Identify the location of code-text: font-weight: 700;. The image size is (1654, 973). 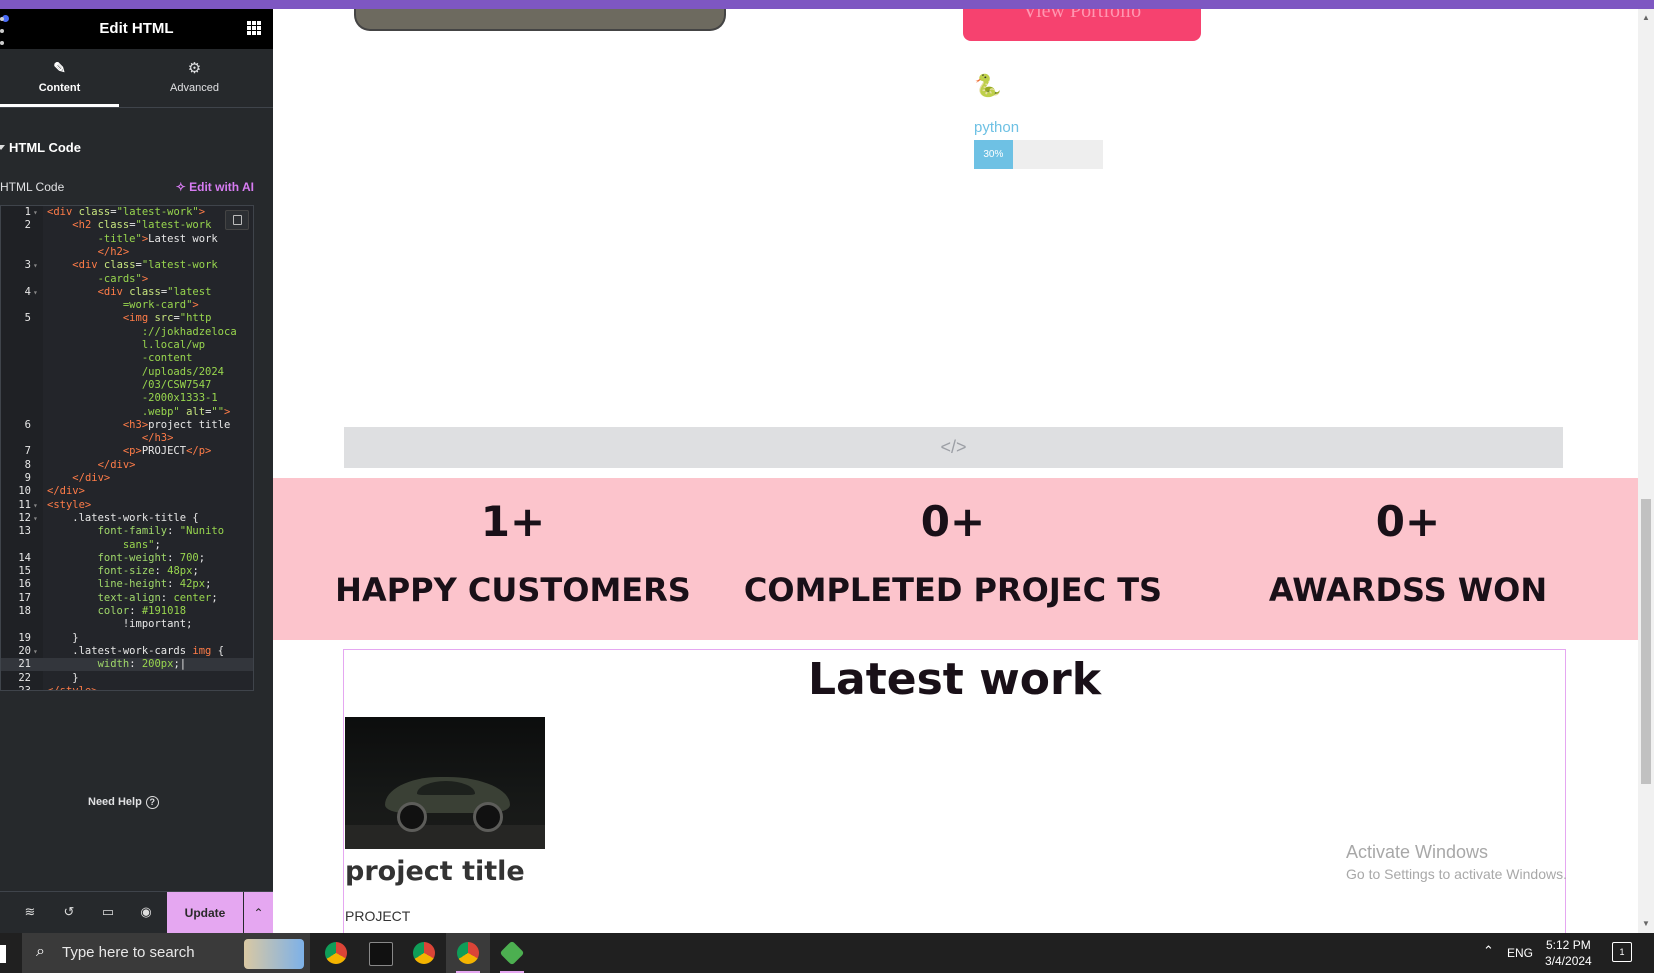
(151, 557).